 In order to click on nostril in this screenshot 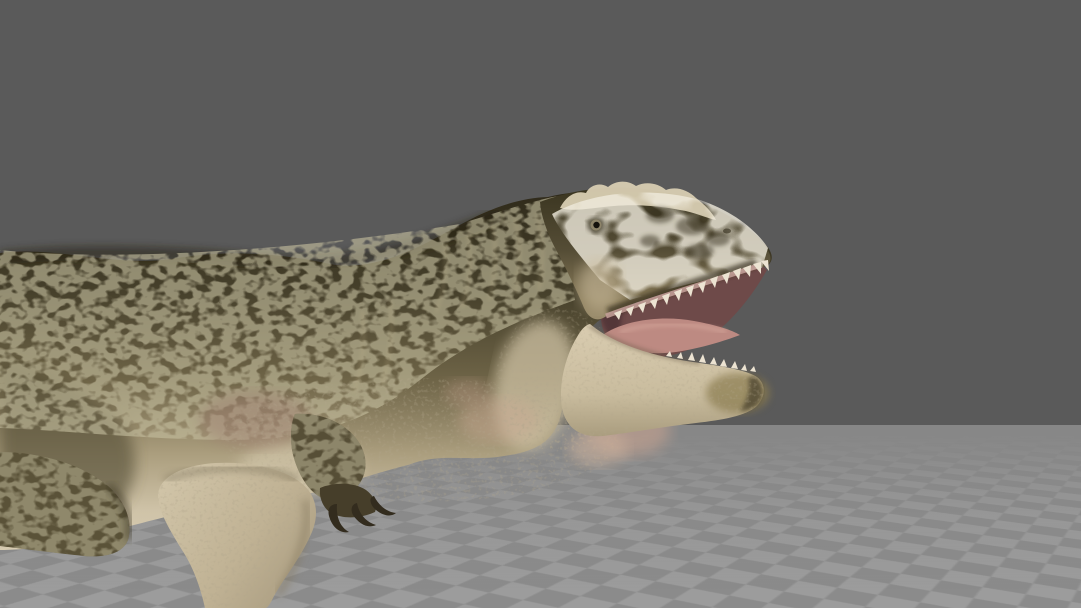, I will do `click(727, 231)`.